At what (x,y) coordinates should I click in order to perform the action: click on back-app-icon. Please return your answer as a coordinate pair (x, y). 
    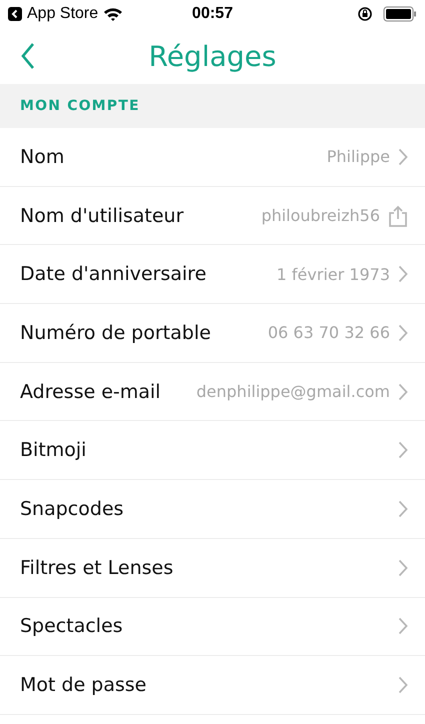
    Looking at the image, I should click on (15, 14).